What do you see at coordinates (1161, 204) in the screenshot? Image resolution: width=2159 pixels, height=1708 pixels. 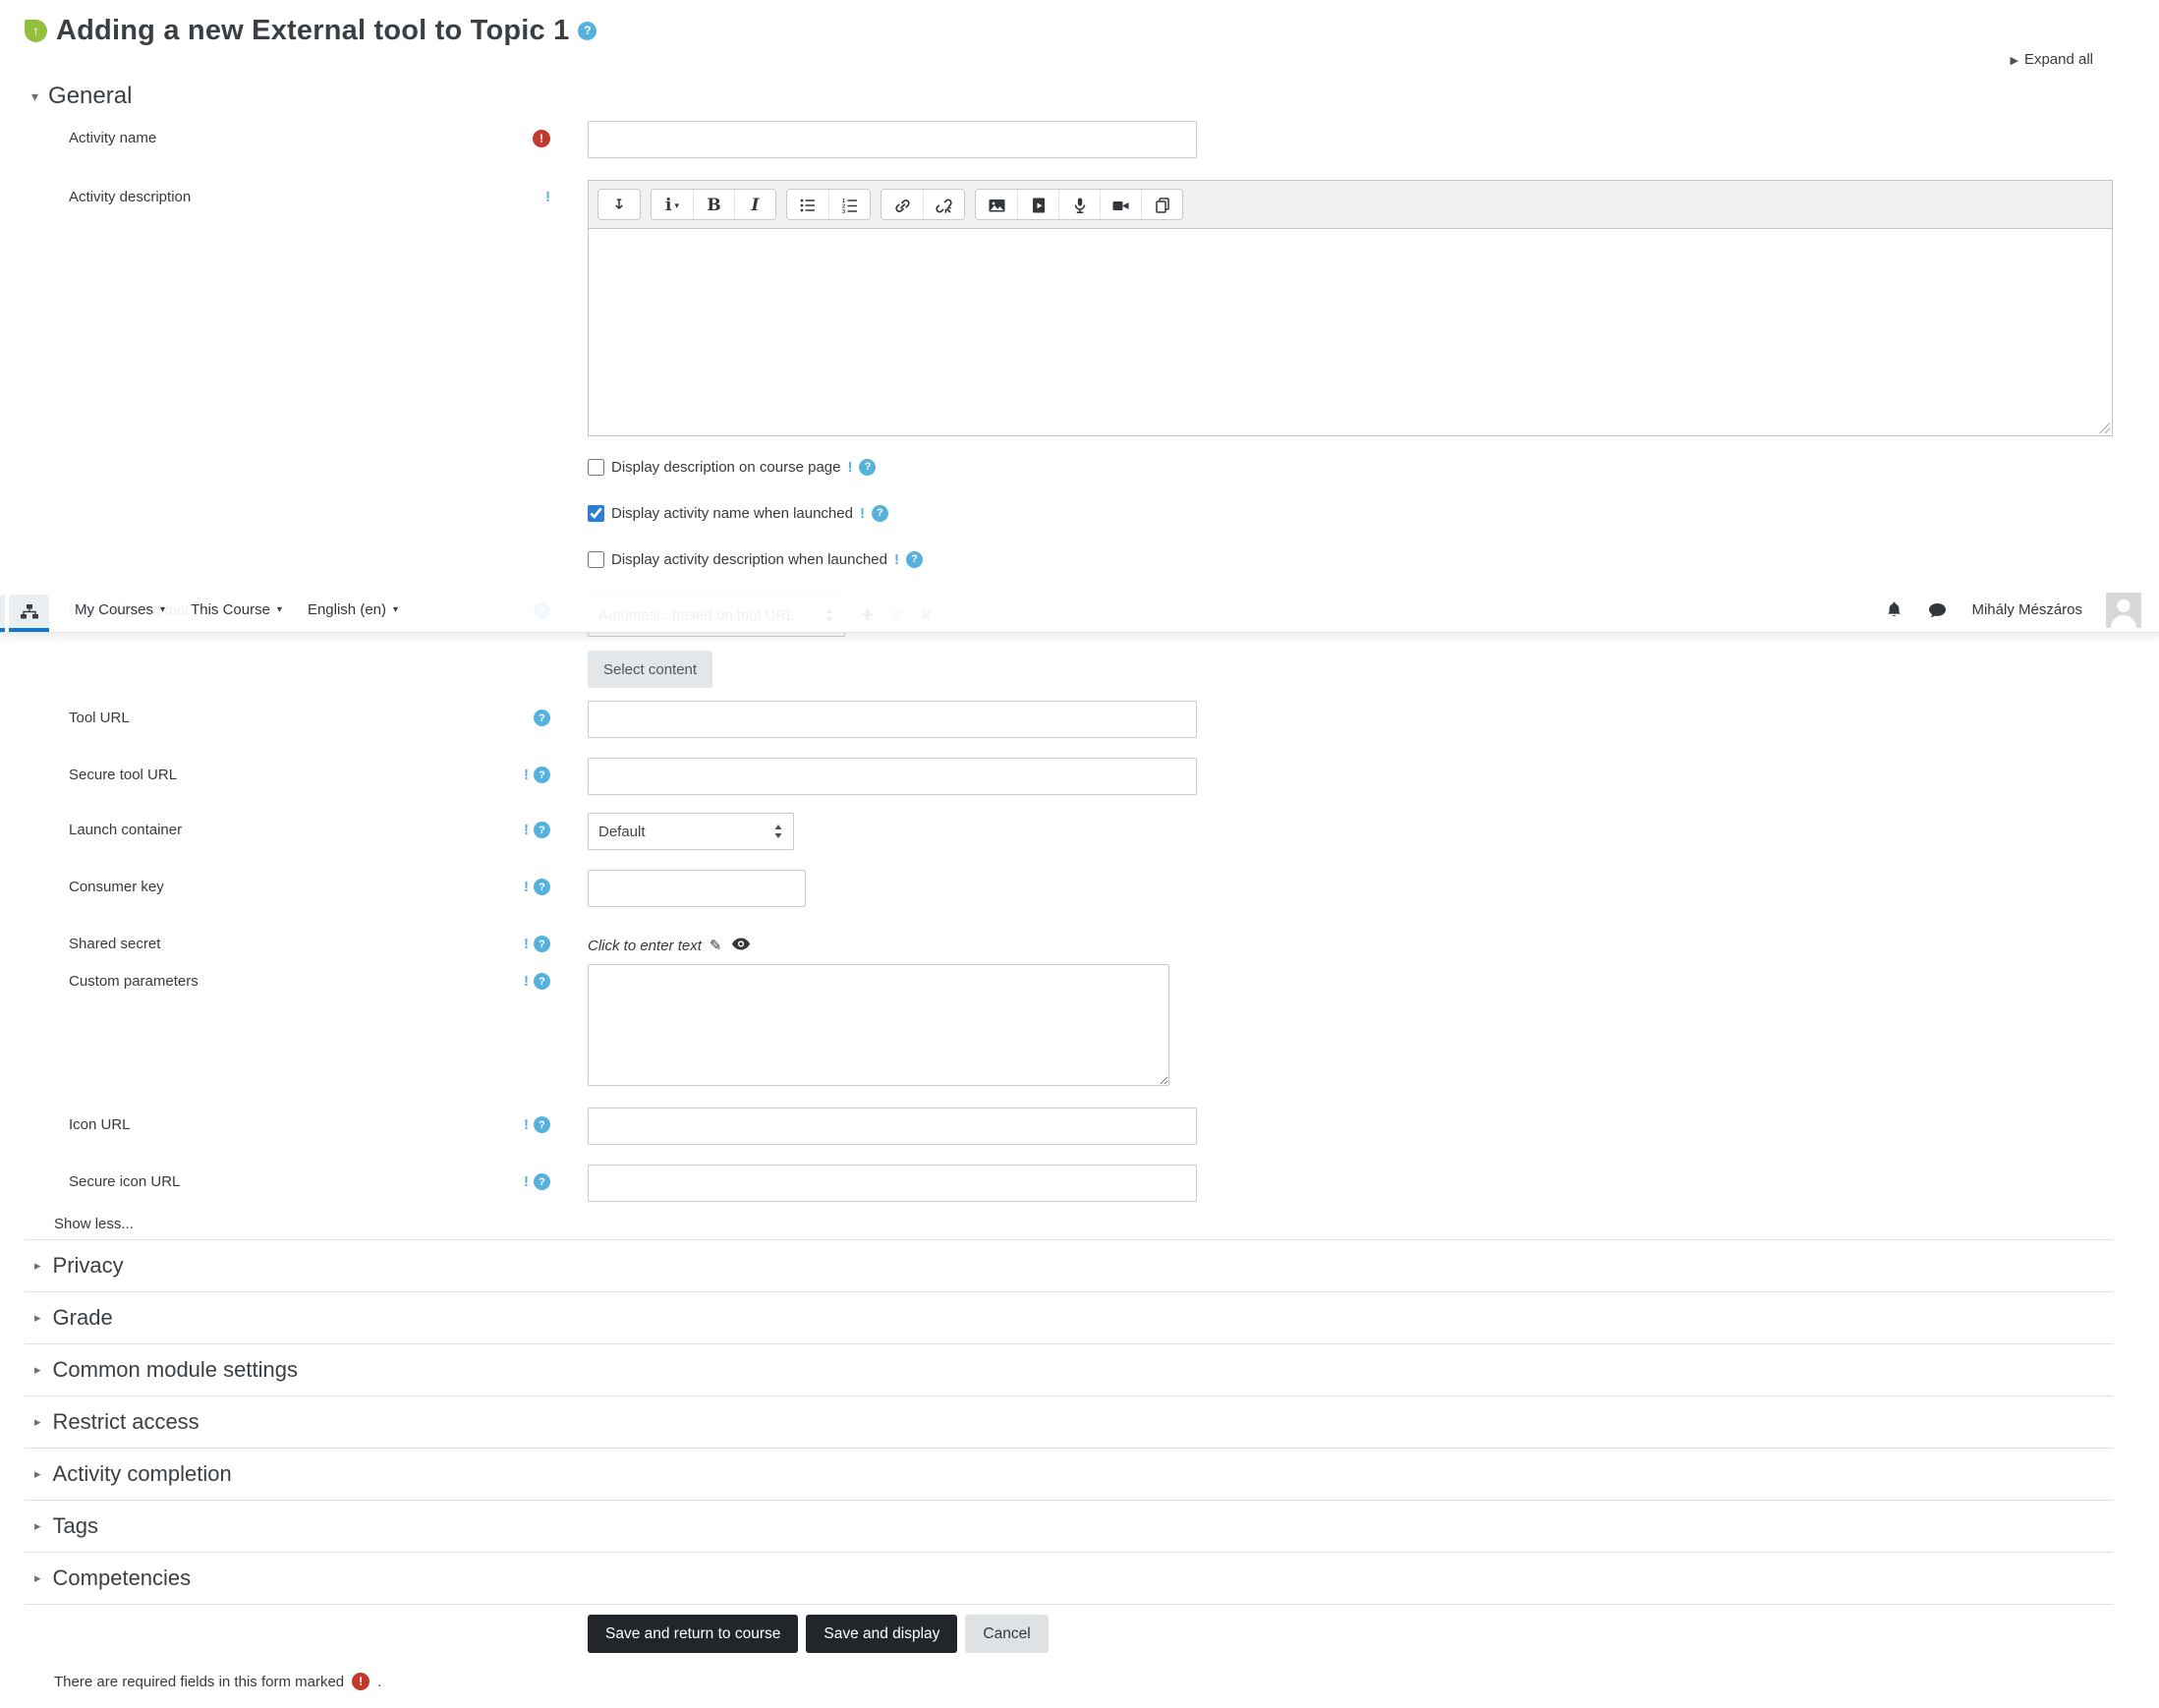 I see `manage-files-button` at bounding box center [1161, 204].